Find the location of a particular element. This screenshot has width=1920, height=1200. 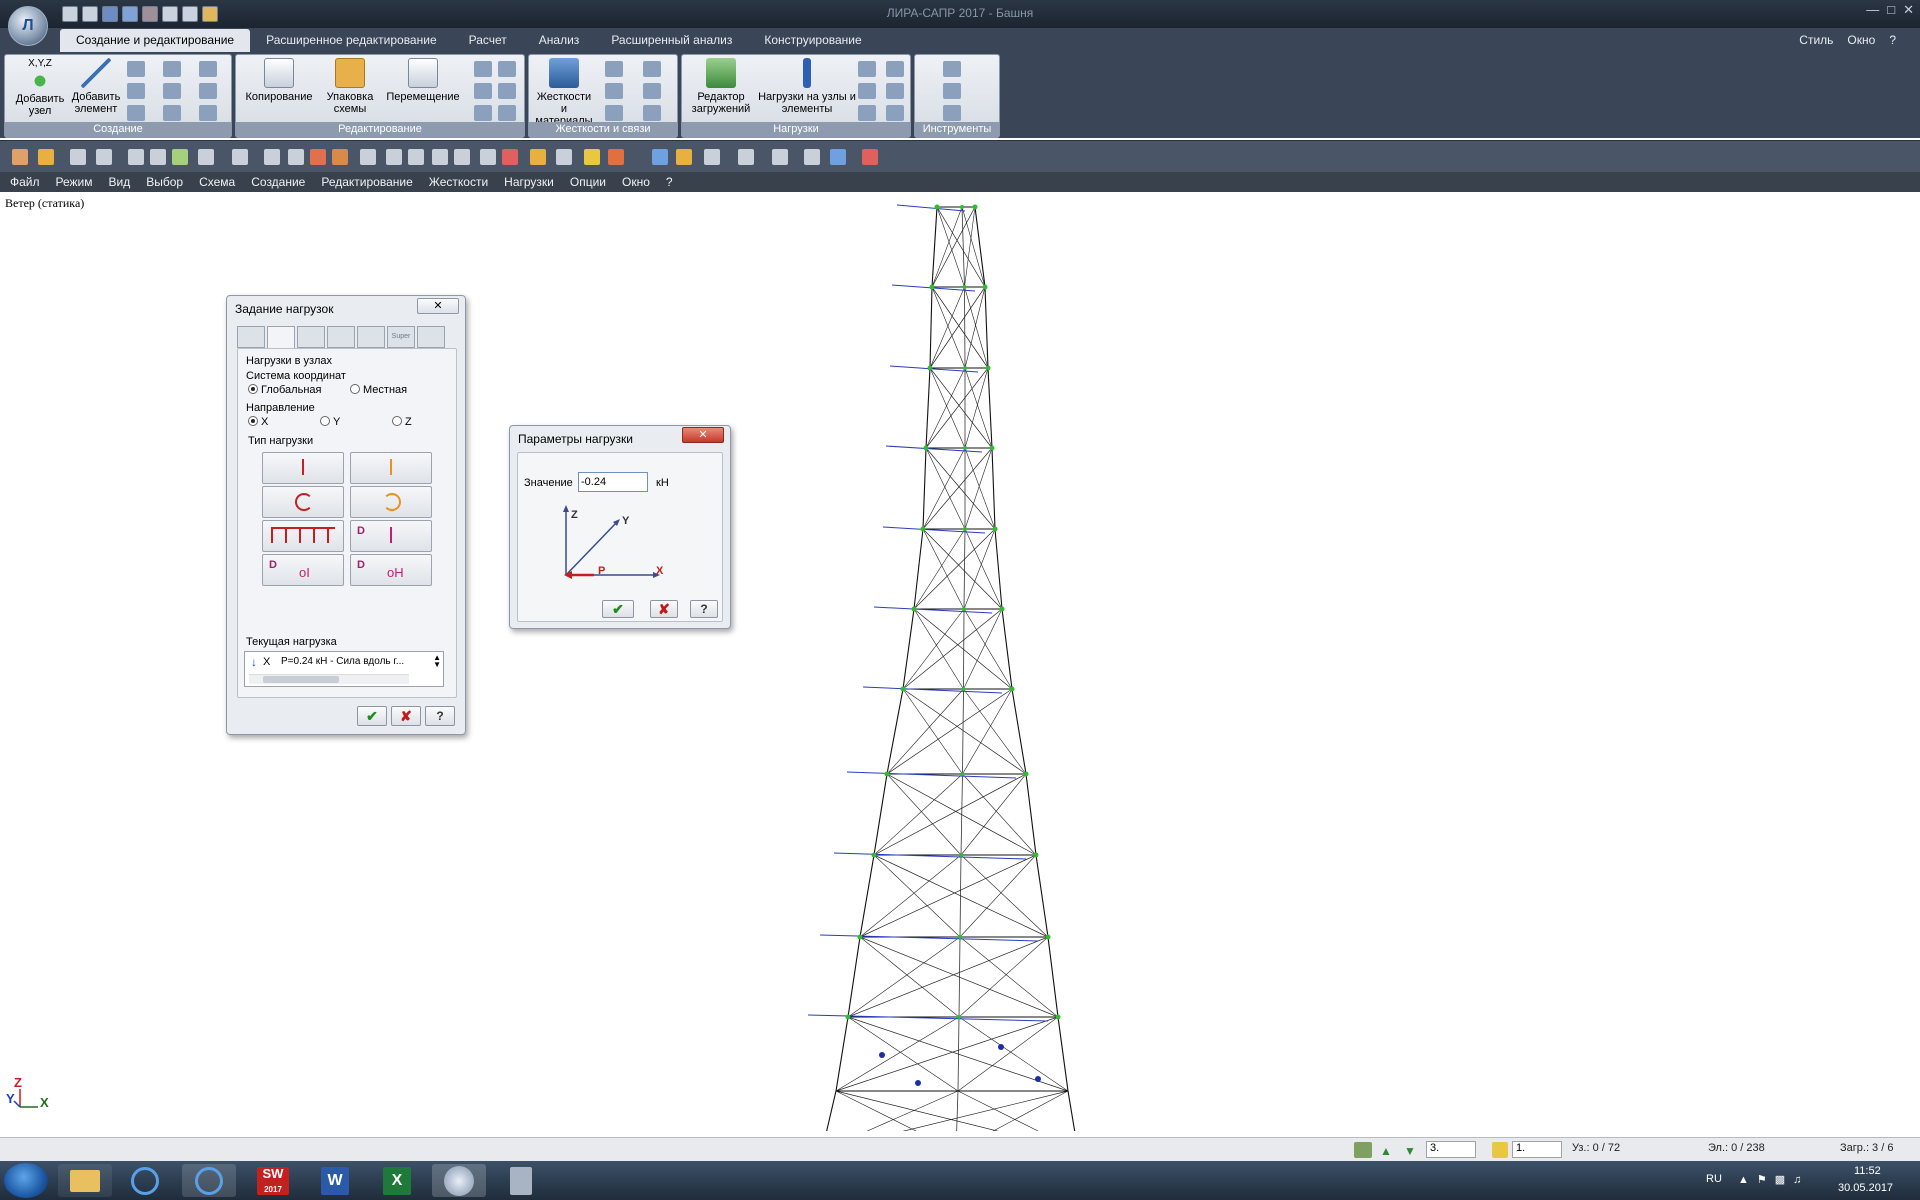

tab-design: Конструирование is located at coordinates (812, 40).